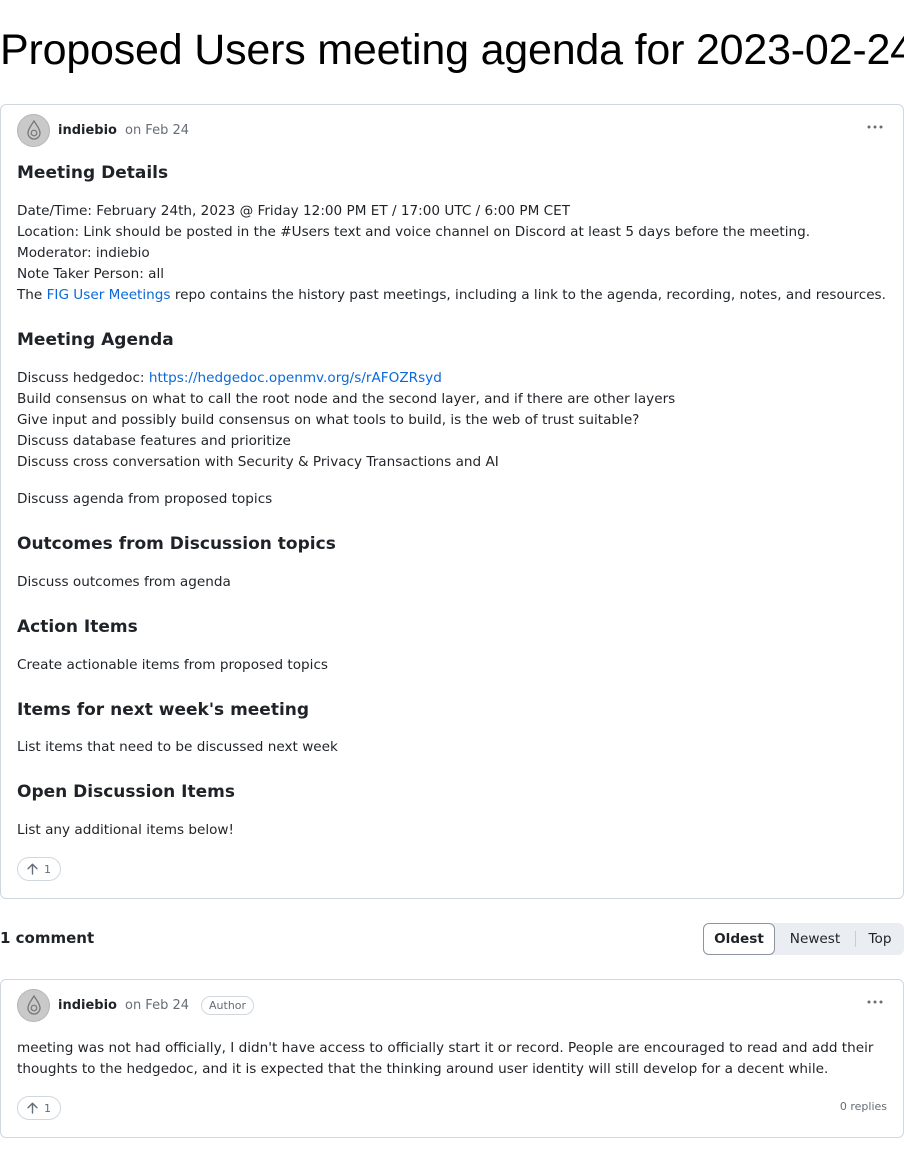 Image resolution: width=904 pixels, height=1158 pixels. Describe the element at coordinates (39, 869) in the screenshot. I see `post-upvote-button: 1` at that location.